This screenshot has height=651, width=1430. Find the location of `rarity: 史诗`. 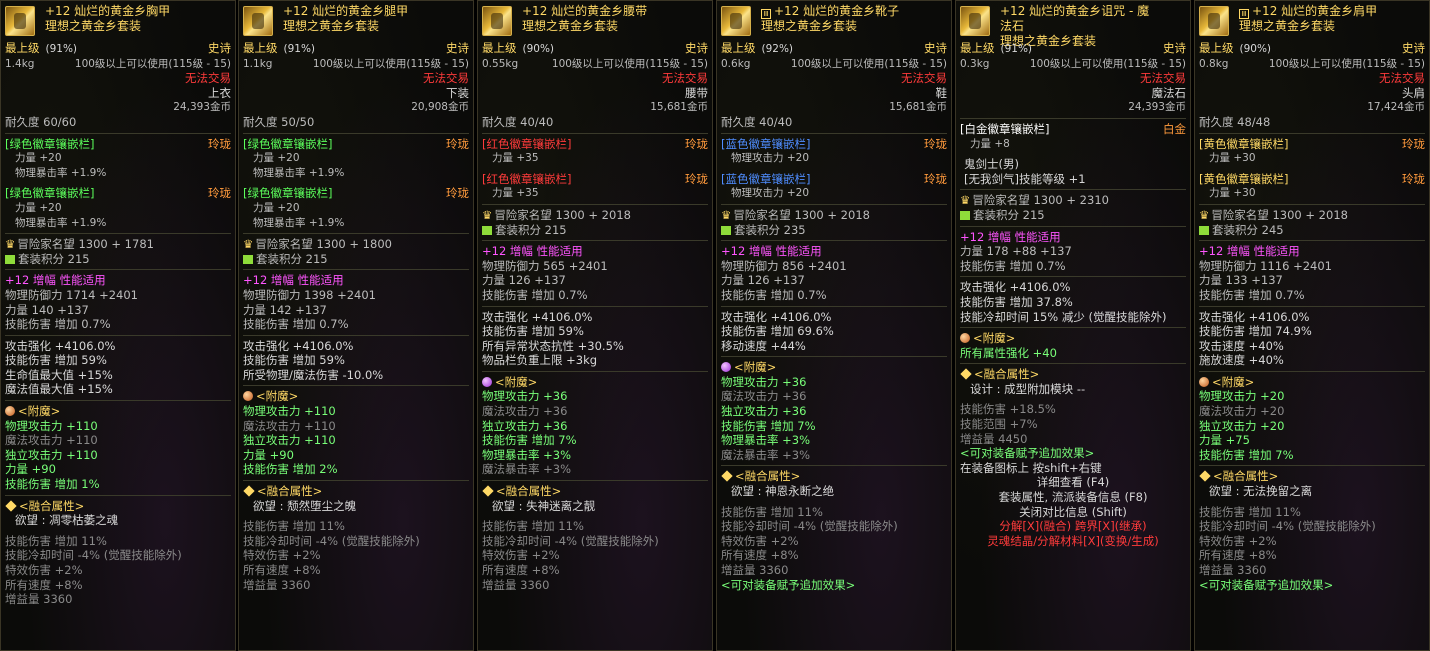

rarity: 史诗 is located at coordinates (696, 48).